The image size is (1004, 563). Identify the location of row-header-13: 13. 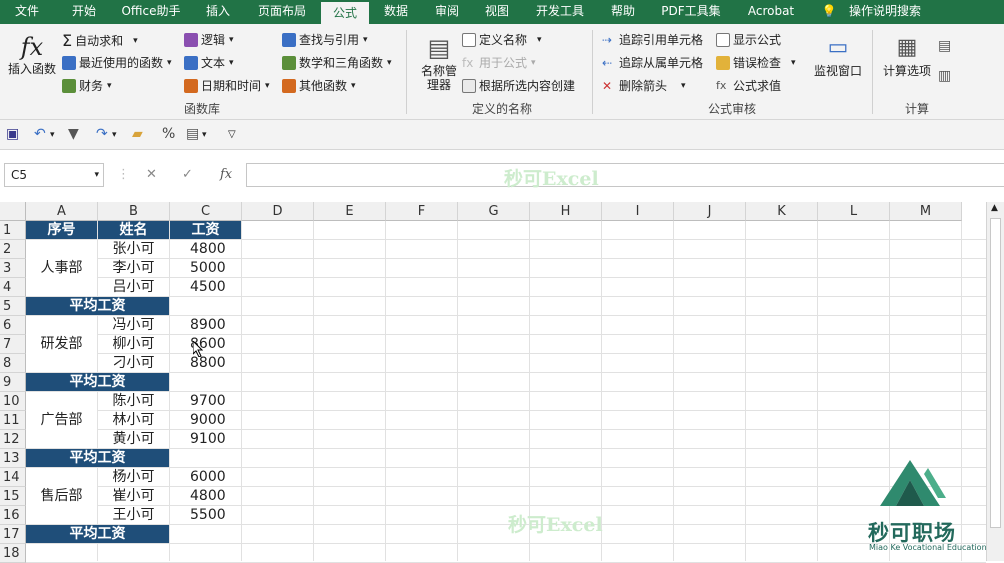
(13, 458).